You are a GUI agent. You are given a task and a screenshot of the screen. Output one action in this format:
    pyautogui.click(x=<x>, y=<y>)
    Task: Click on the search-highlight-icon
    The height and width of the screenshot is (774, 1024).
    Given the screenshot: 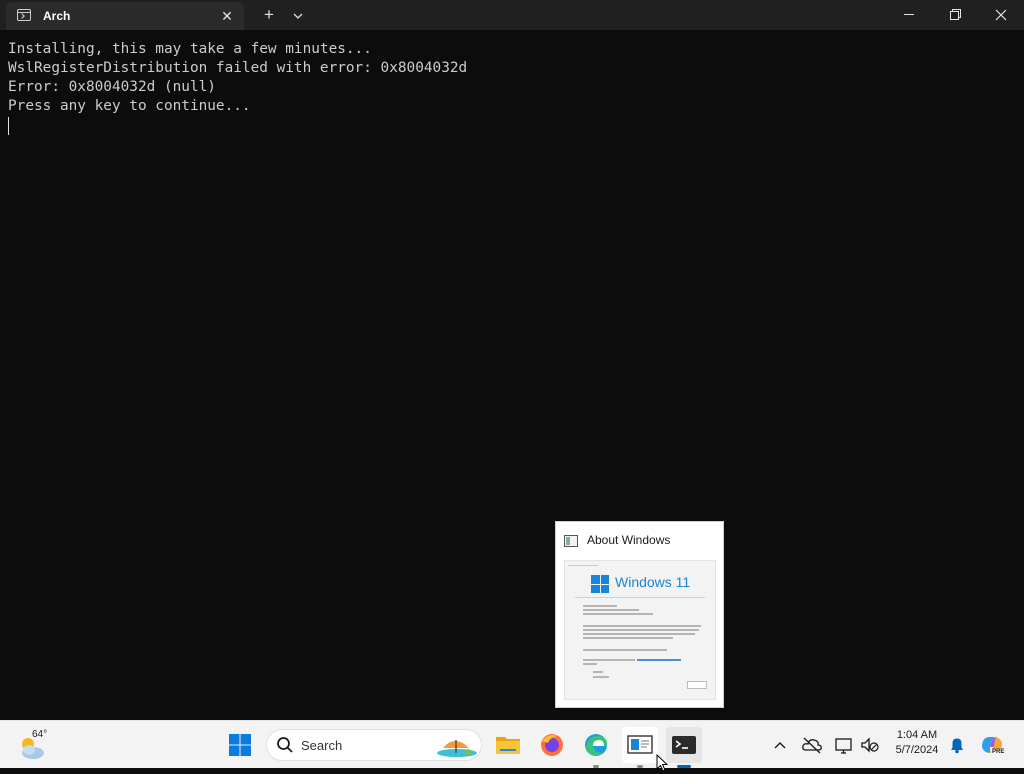 What is the action you would take?
    pyautogui.click(x=457, y=748)
    